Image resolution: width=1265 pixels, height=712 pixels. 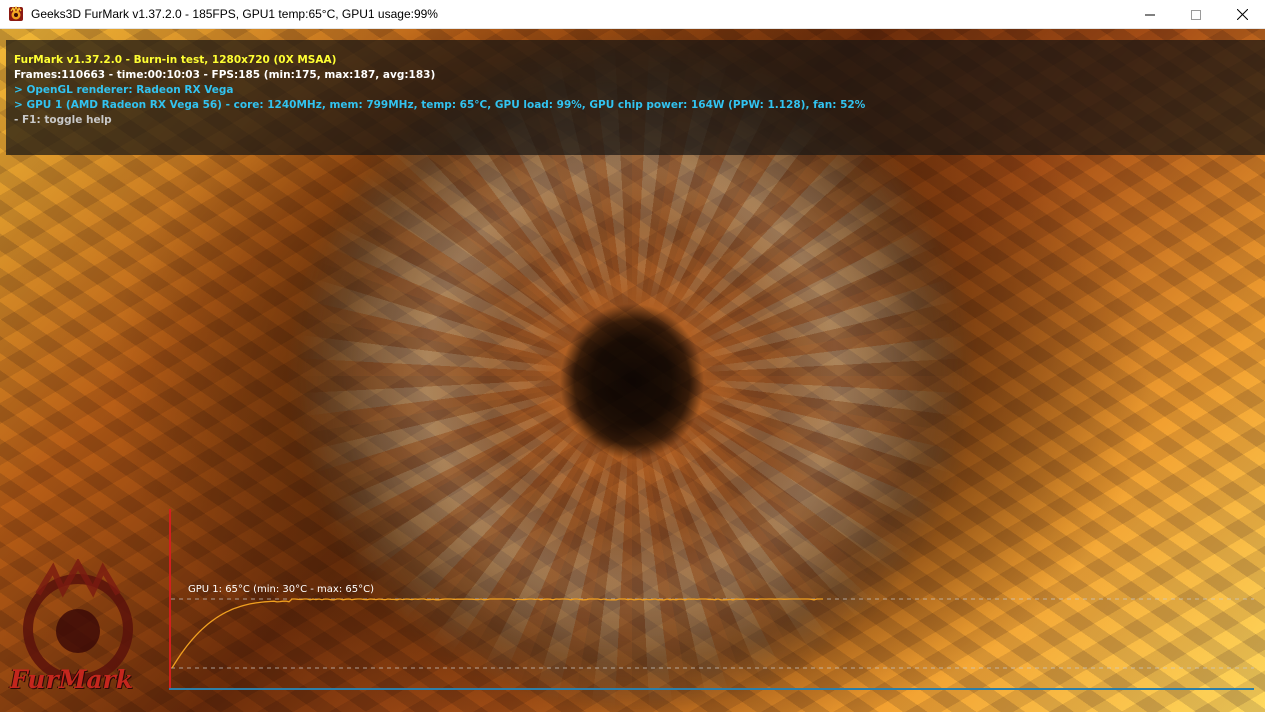 I want to click on close-button, so click(x=1242, y=14).